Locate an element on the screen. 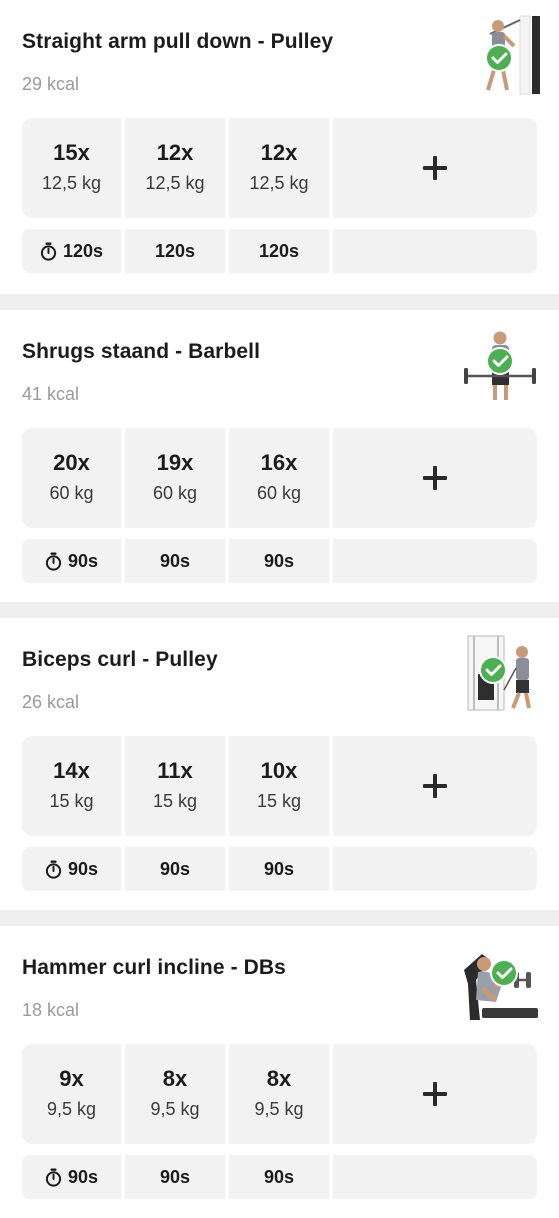  set-reps: 9x is located at coordinates (71, 1078).